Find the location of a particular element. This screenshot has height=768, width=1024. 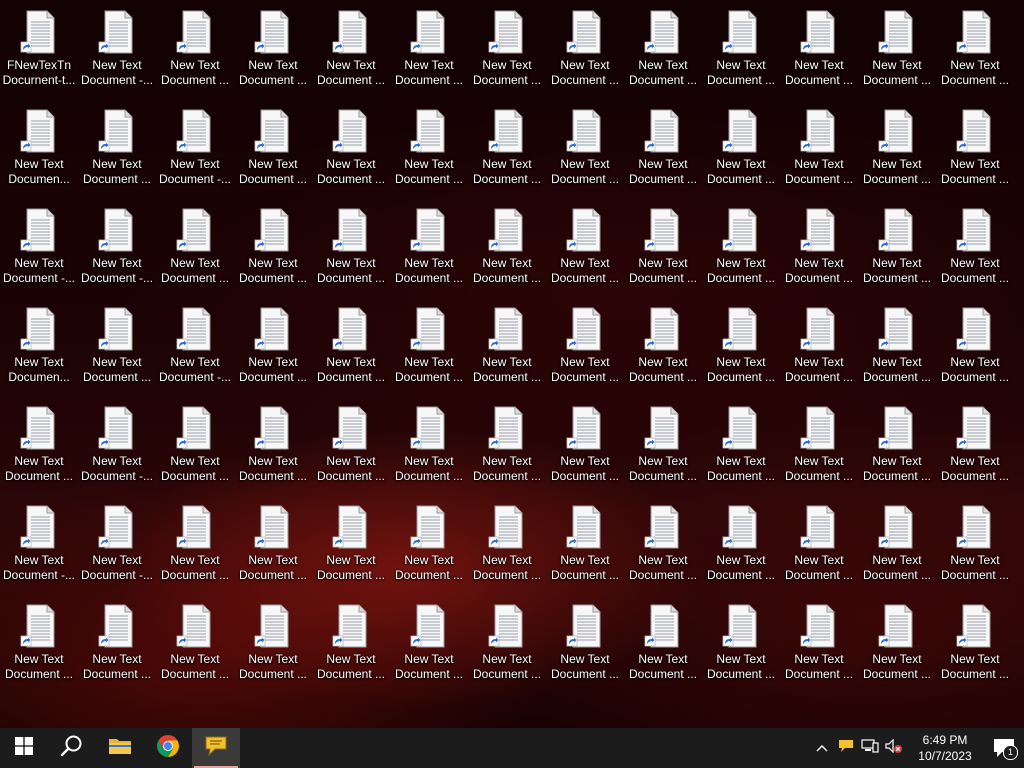

tray-speech-app-button is located at coordinates (846, 748).